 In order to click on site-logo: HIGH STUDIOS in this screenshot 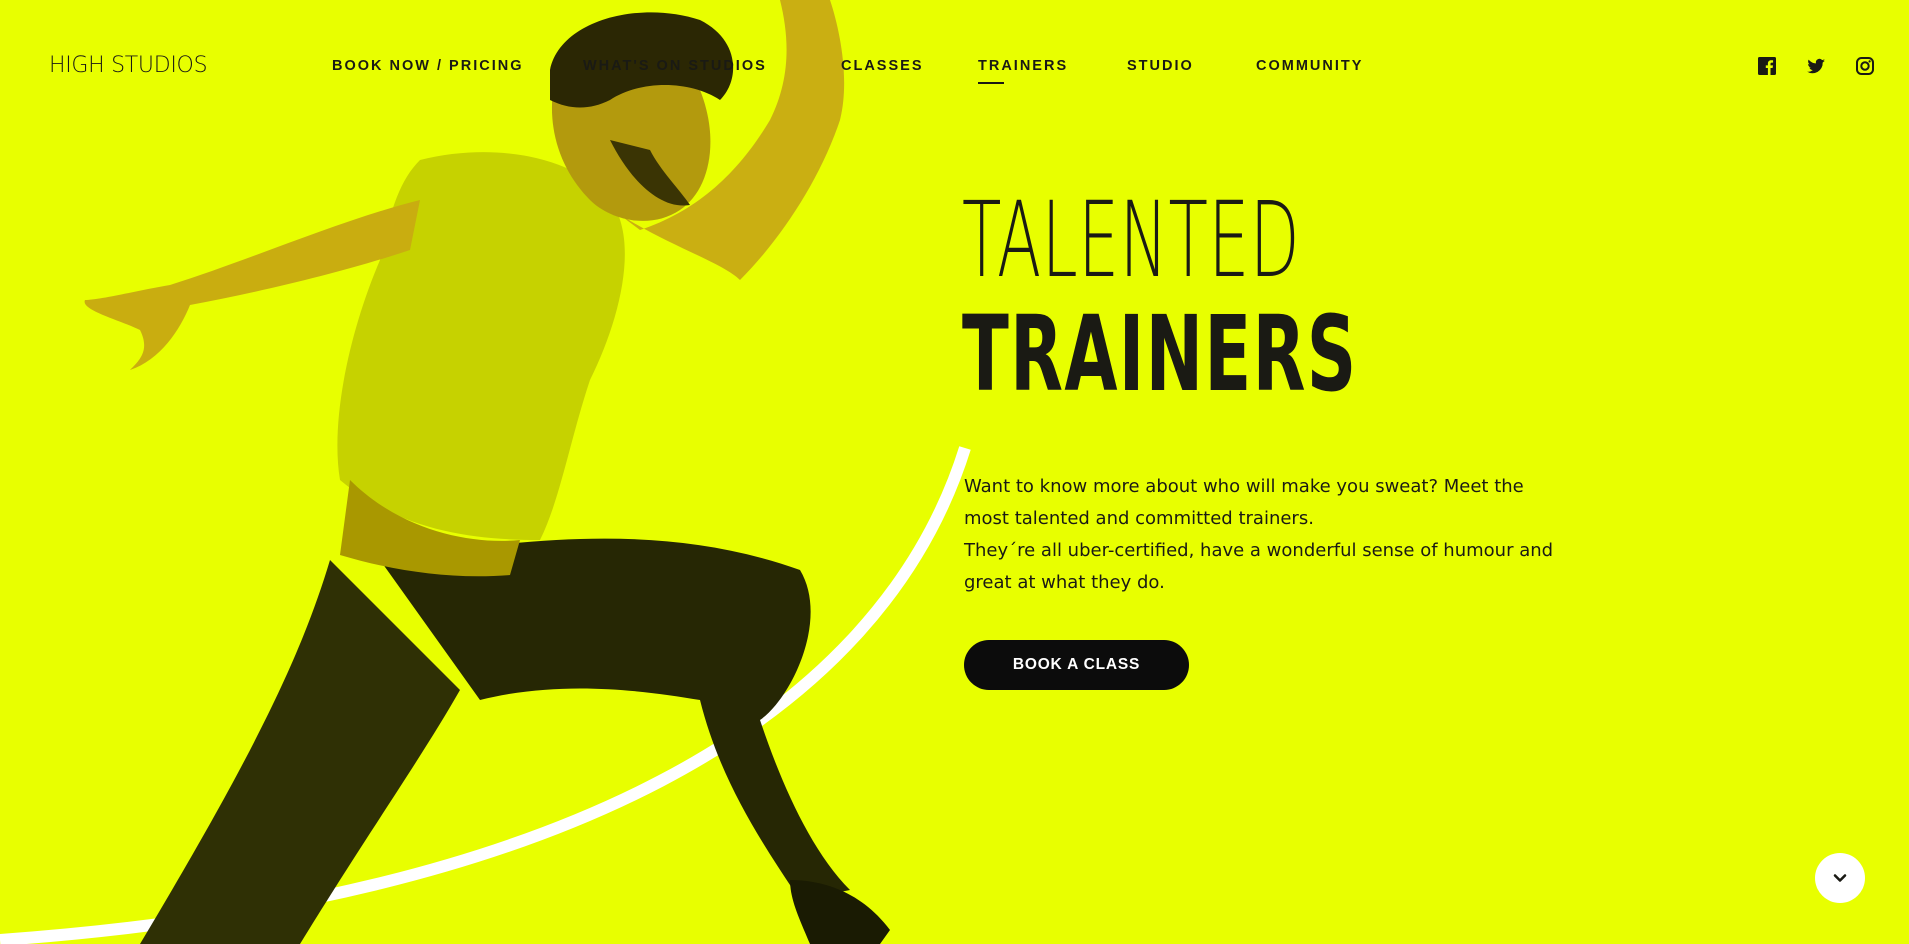, I will do `click(128, 65)`.